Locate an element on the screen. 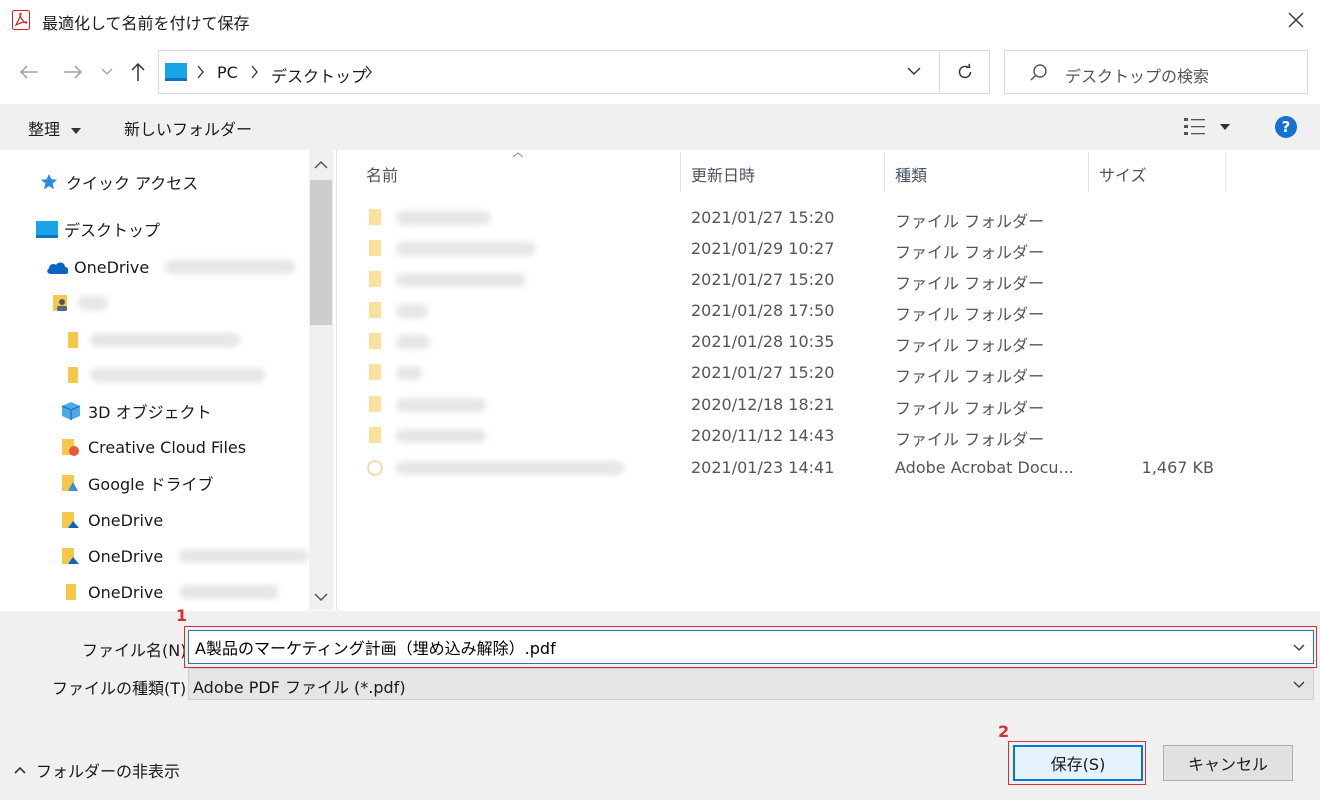 The width and height of the screenshot is (1320, 800). cube-icon is located at coordinates (71, 411).